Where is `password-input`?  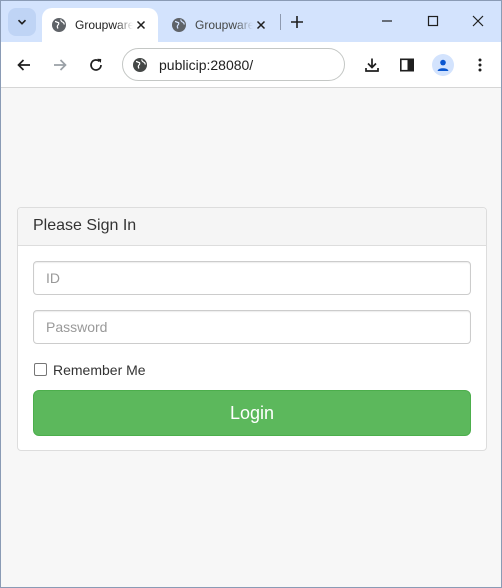
password-input is located at coordinates (252, 327).